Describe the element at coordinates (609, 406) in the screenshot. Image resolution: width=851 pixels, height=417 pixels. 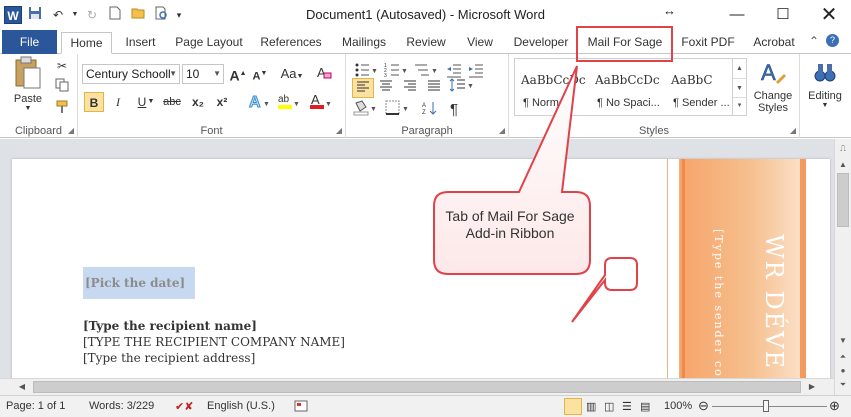
I see `web-layout-icon: ◫` at that location.